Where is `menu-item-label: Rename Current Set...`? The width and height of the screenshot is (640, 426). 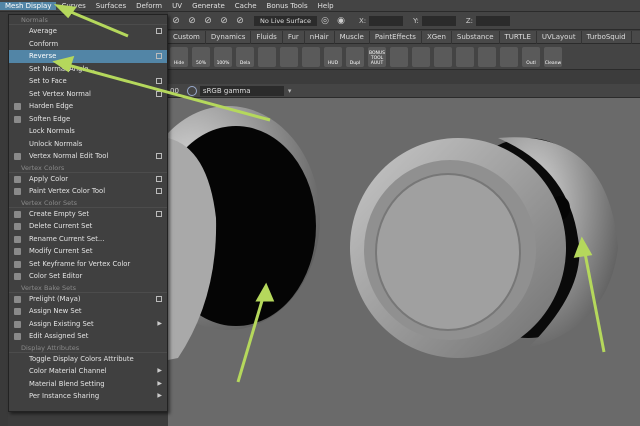 menu-item-label: Rename Current Set... is located at coordinates (67, 238).